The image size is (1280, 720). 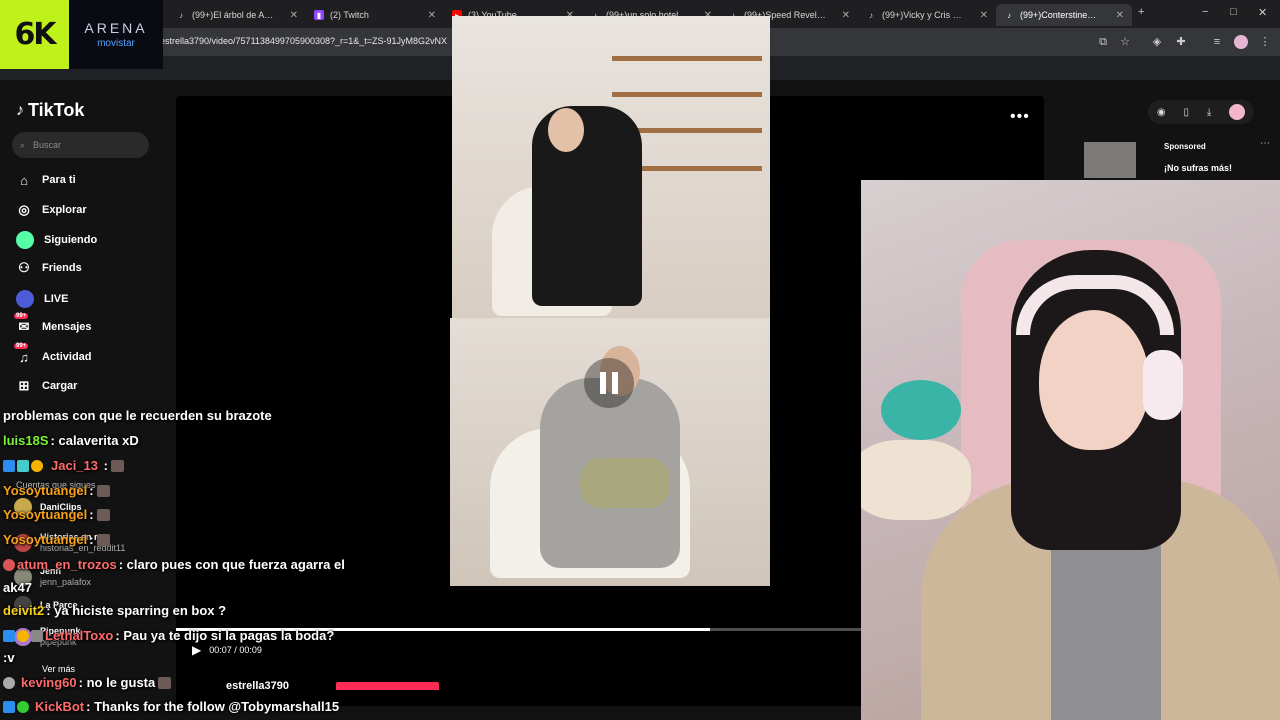 What do you see at coordinates (21, 316) in the screenshot?
I see `notification-badge: 99+` at bounding box center [21, 316].